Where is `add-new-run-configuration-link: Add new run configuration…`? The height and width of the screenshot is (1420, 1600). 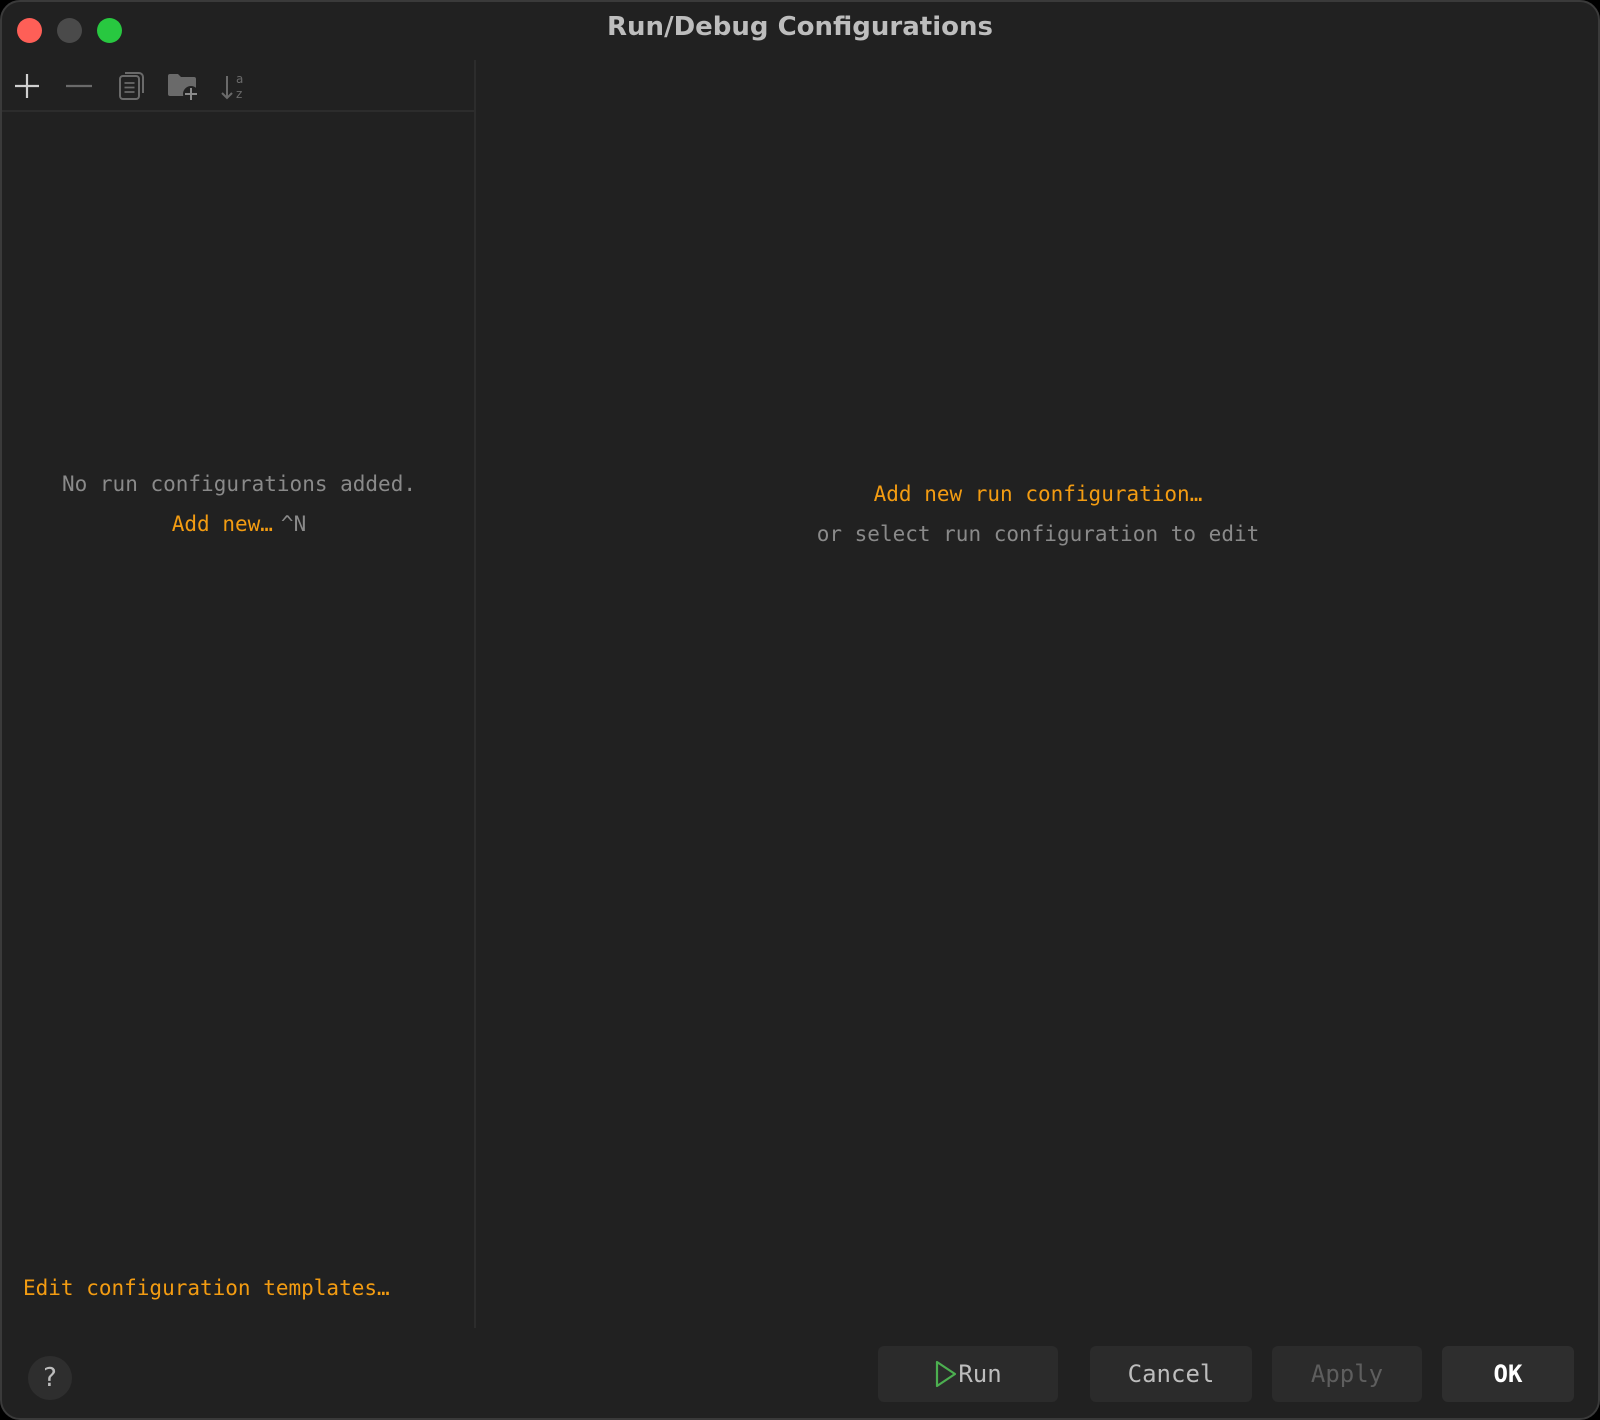
add-new-run-configuration-link: Add new run configuration… is located at coordinates (1038, 494).